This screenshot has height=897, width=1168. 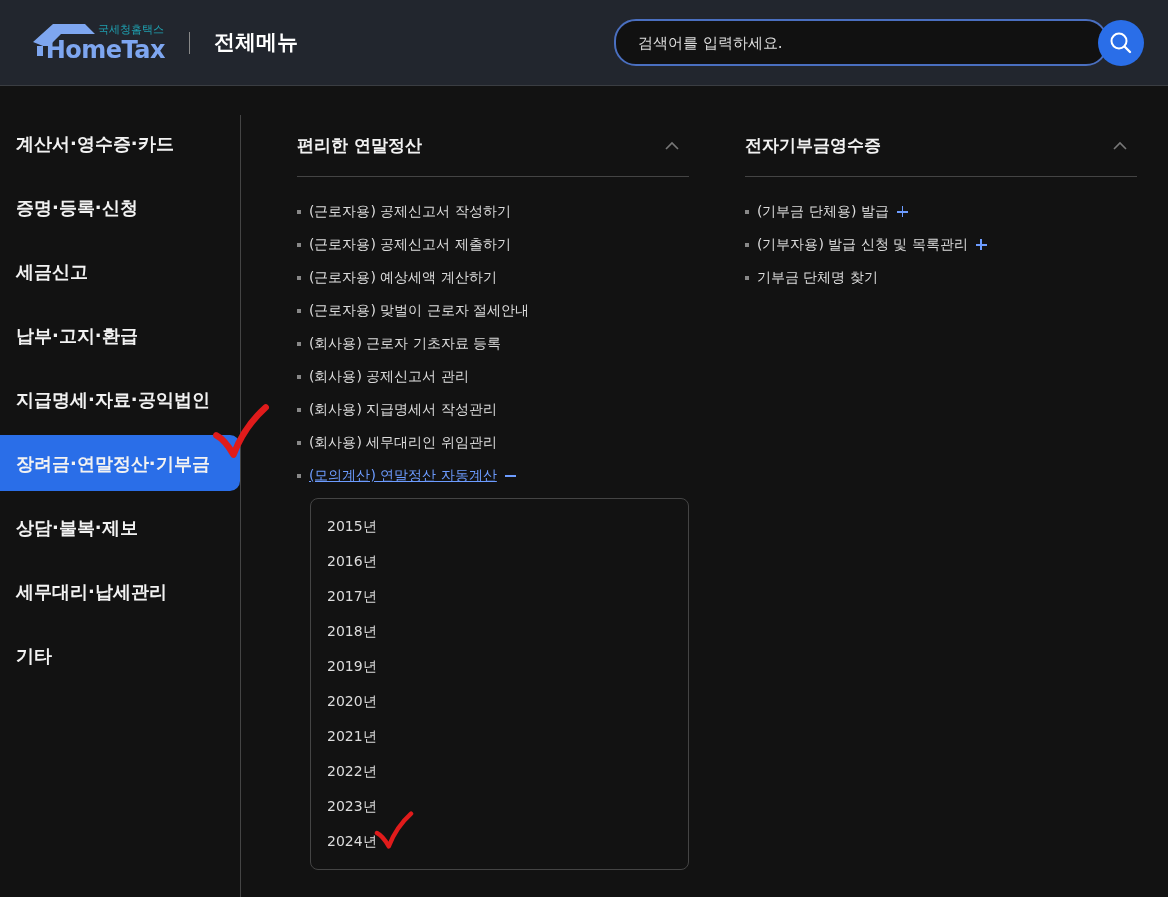 I want to click on sidebar-item: 세금신고, so click(x=120, y=271).